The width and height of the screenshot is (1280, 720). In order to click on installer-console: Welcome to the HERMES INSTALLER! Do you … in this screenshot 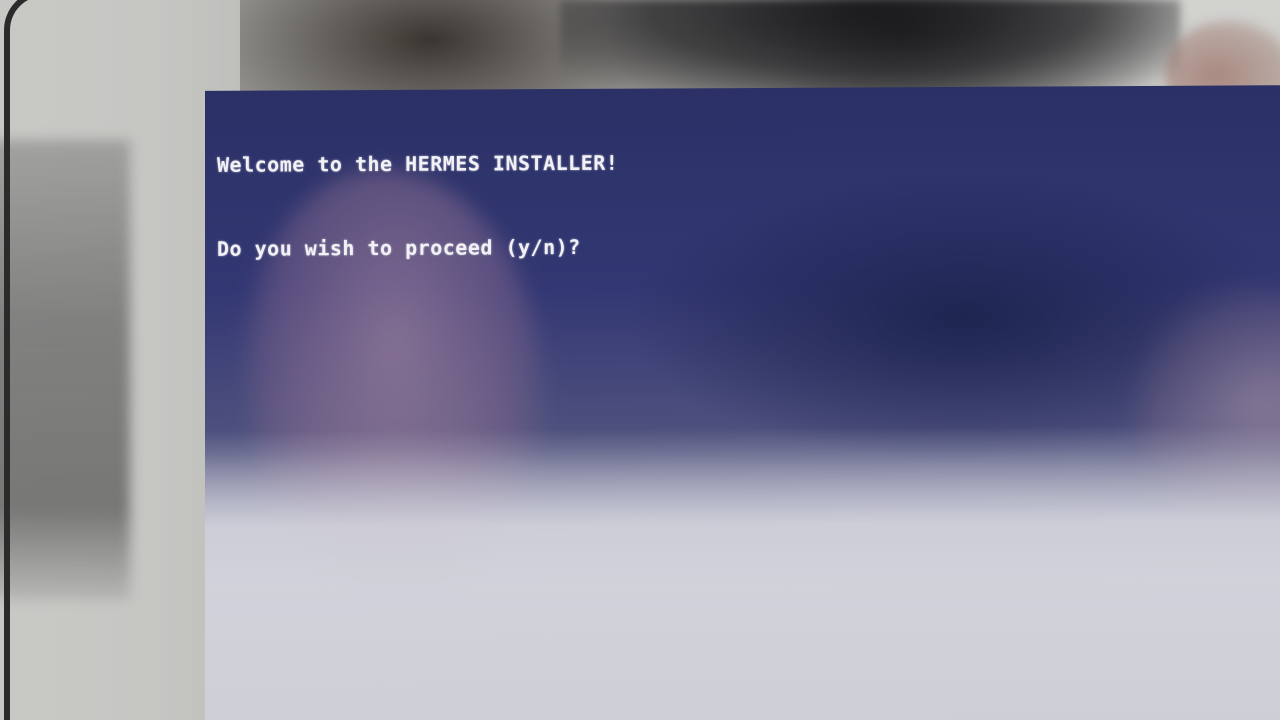, I will do `click(417, 206)`.